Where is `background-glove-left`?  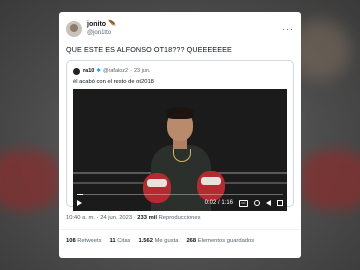
background-glove-left is located at coordinates (30, 180).